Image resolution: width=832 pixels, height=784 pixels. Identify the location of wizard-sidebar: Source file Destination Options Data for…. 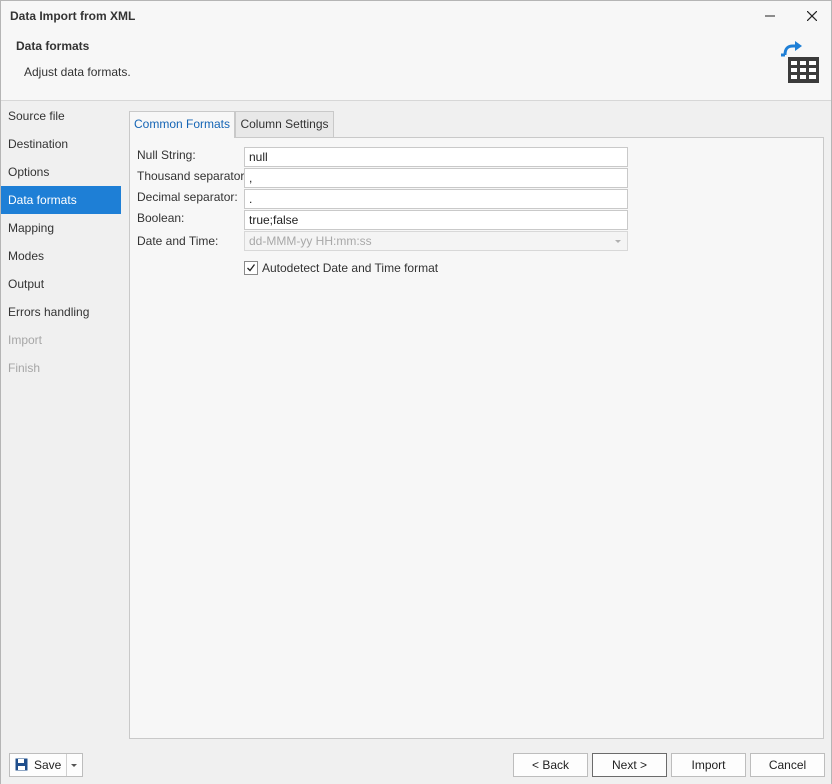
(61, 423).